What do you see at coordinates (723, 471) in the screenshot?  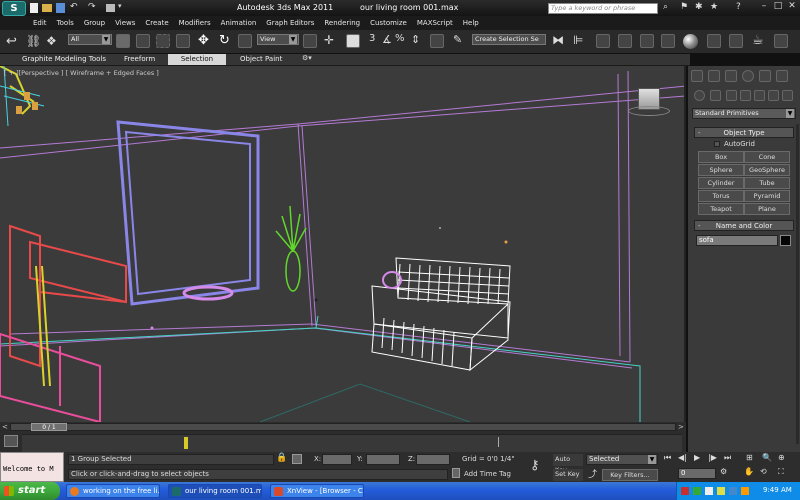 I see `time-config-icon: ⚙` at bounding box center [723, 471].